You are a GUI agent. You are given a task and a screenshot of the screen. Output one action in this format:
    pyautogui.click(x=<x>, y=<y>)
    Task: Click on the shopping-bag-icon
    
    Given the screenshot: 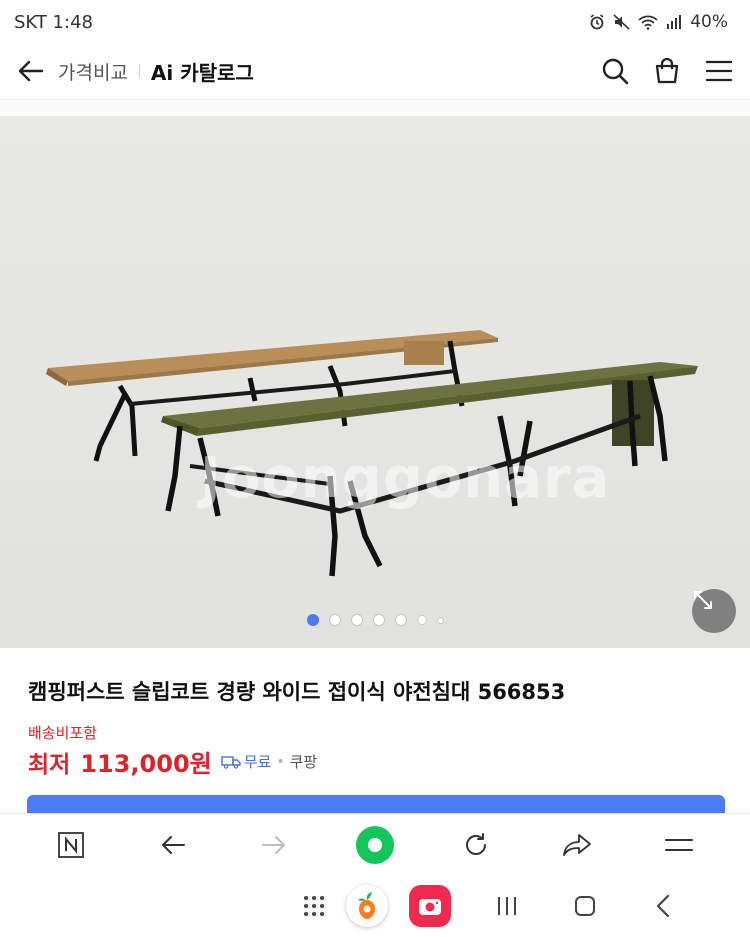 What is the action you would take?
    pyautogui.click(x=667, y=70)
    